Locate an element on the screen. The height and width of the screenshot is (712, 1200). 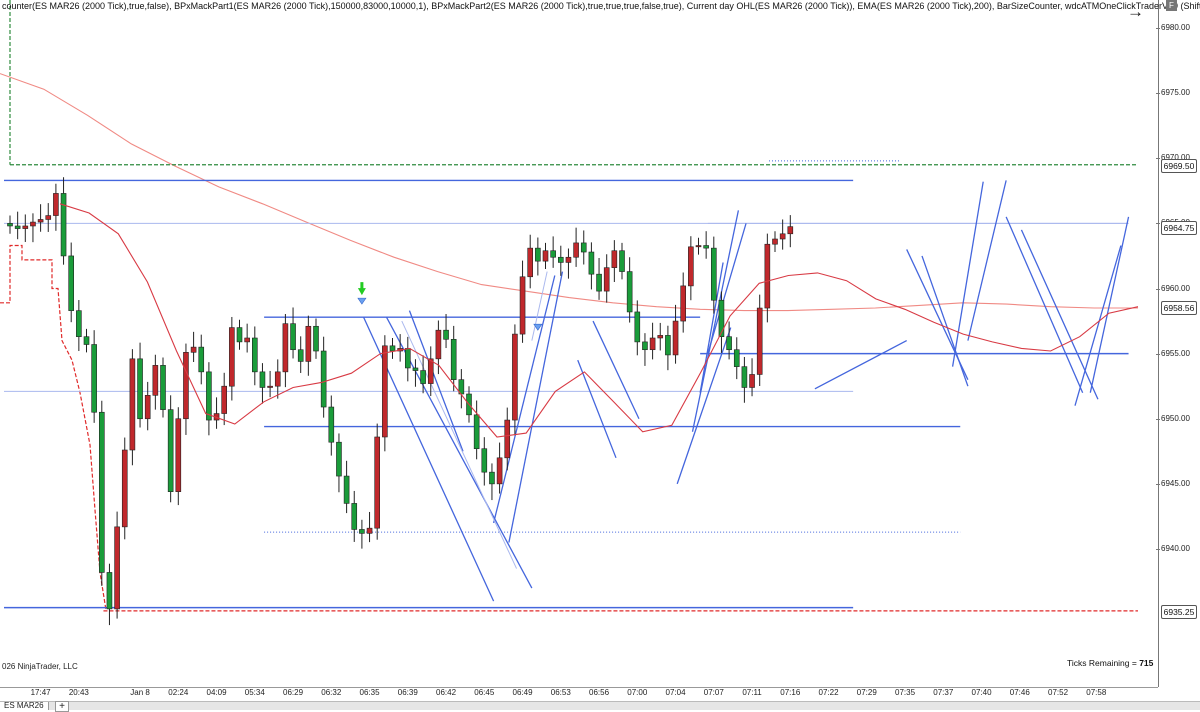
f-label: F is located at coordinates (1171, 5).